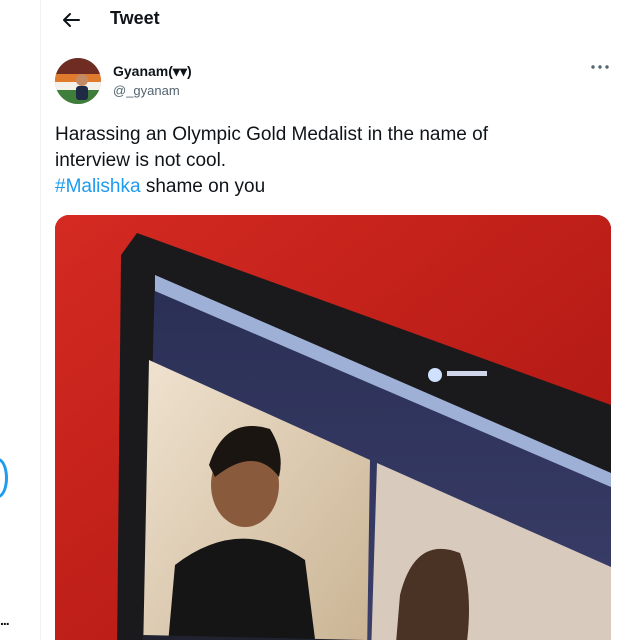 The image size is (640, 640). I want to click on hashtag-link: #Malishka, so click(98, 186).